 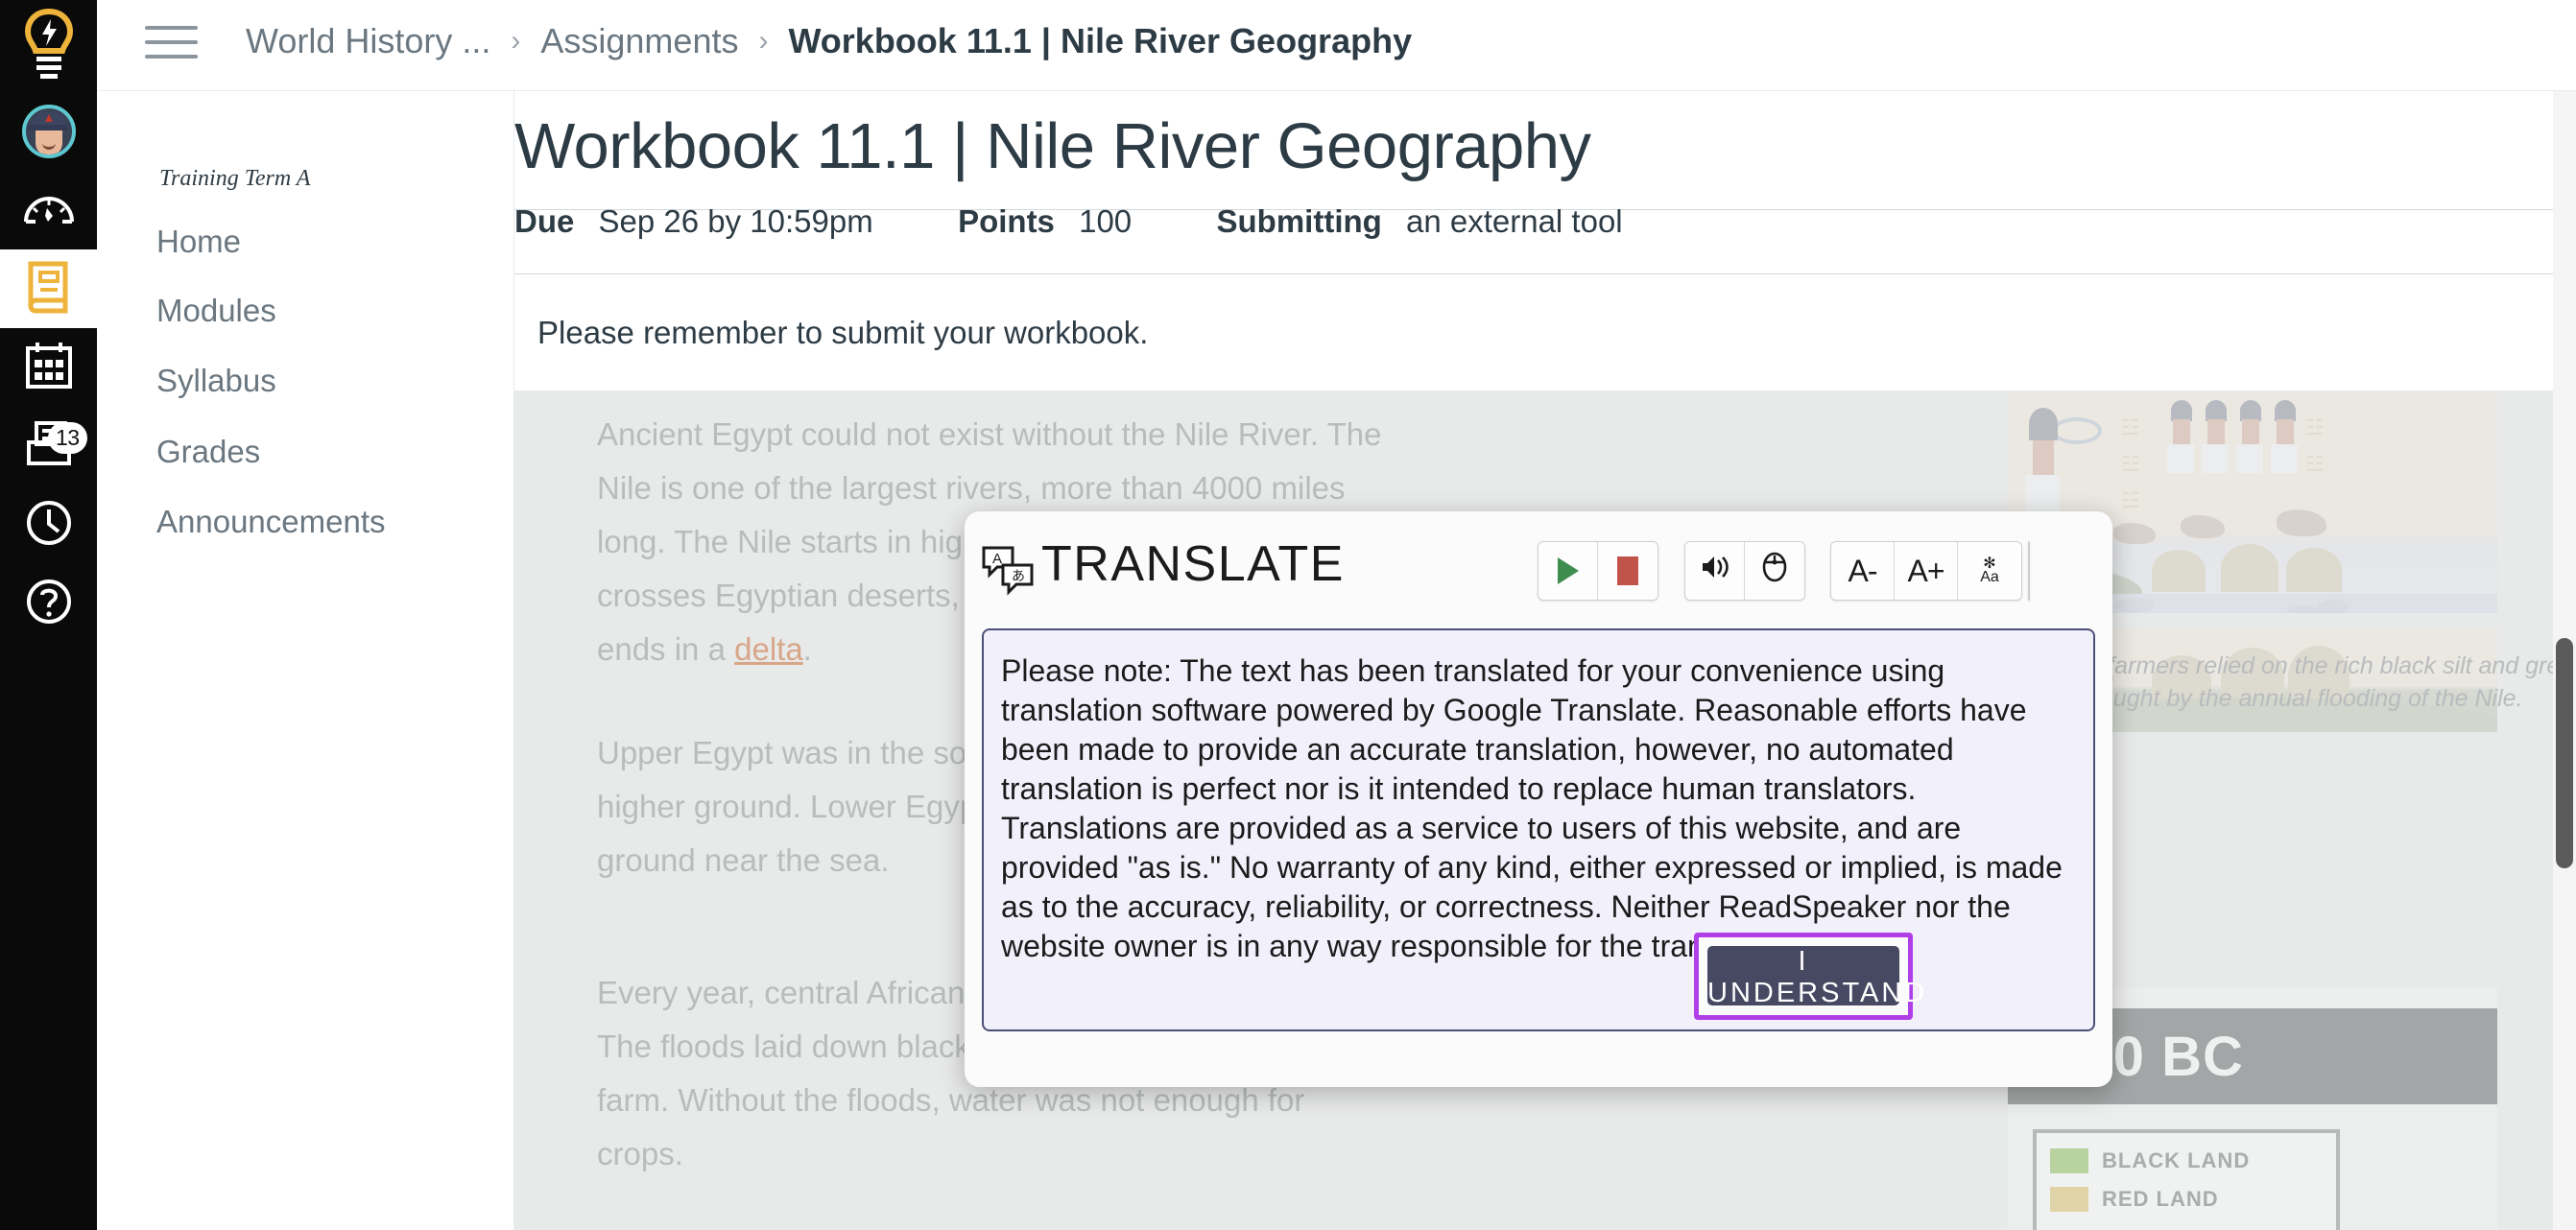 I want to click on sidebar-item-history, so click(x=48, y=524).